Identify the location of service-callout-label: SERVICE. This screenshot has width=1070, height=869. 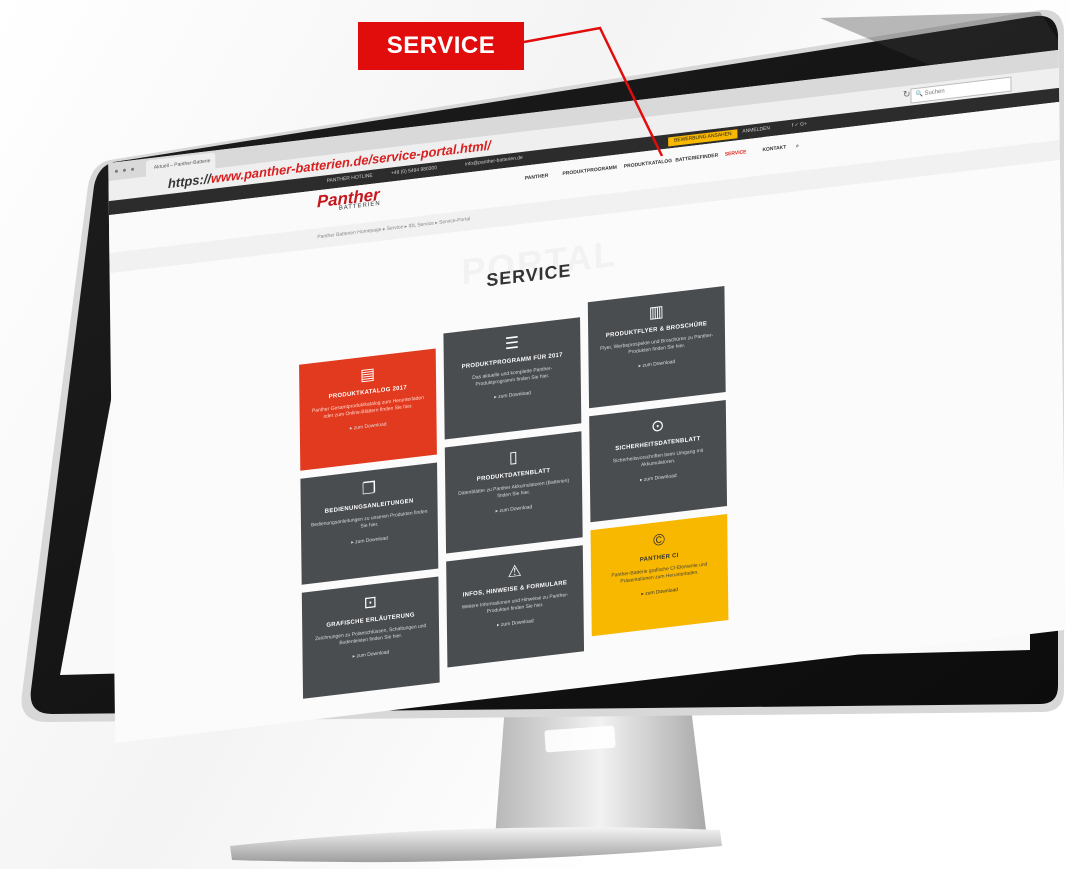
(441, 46).